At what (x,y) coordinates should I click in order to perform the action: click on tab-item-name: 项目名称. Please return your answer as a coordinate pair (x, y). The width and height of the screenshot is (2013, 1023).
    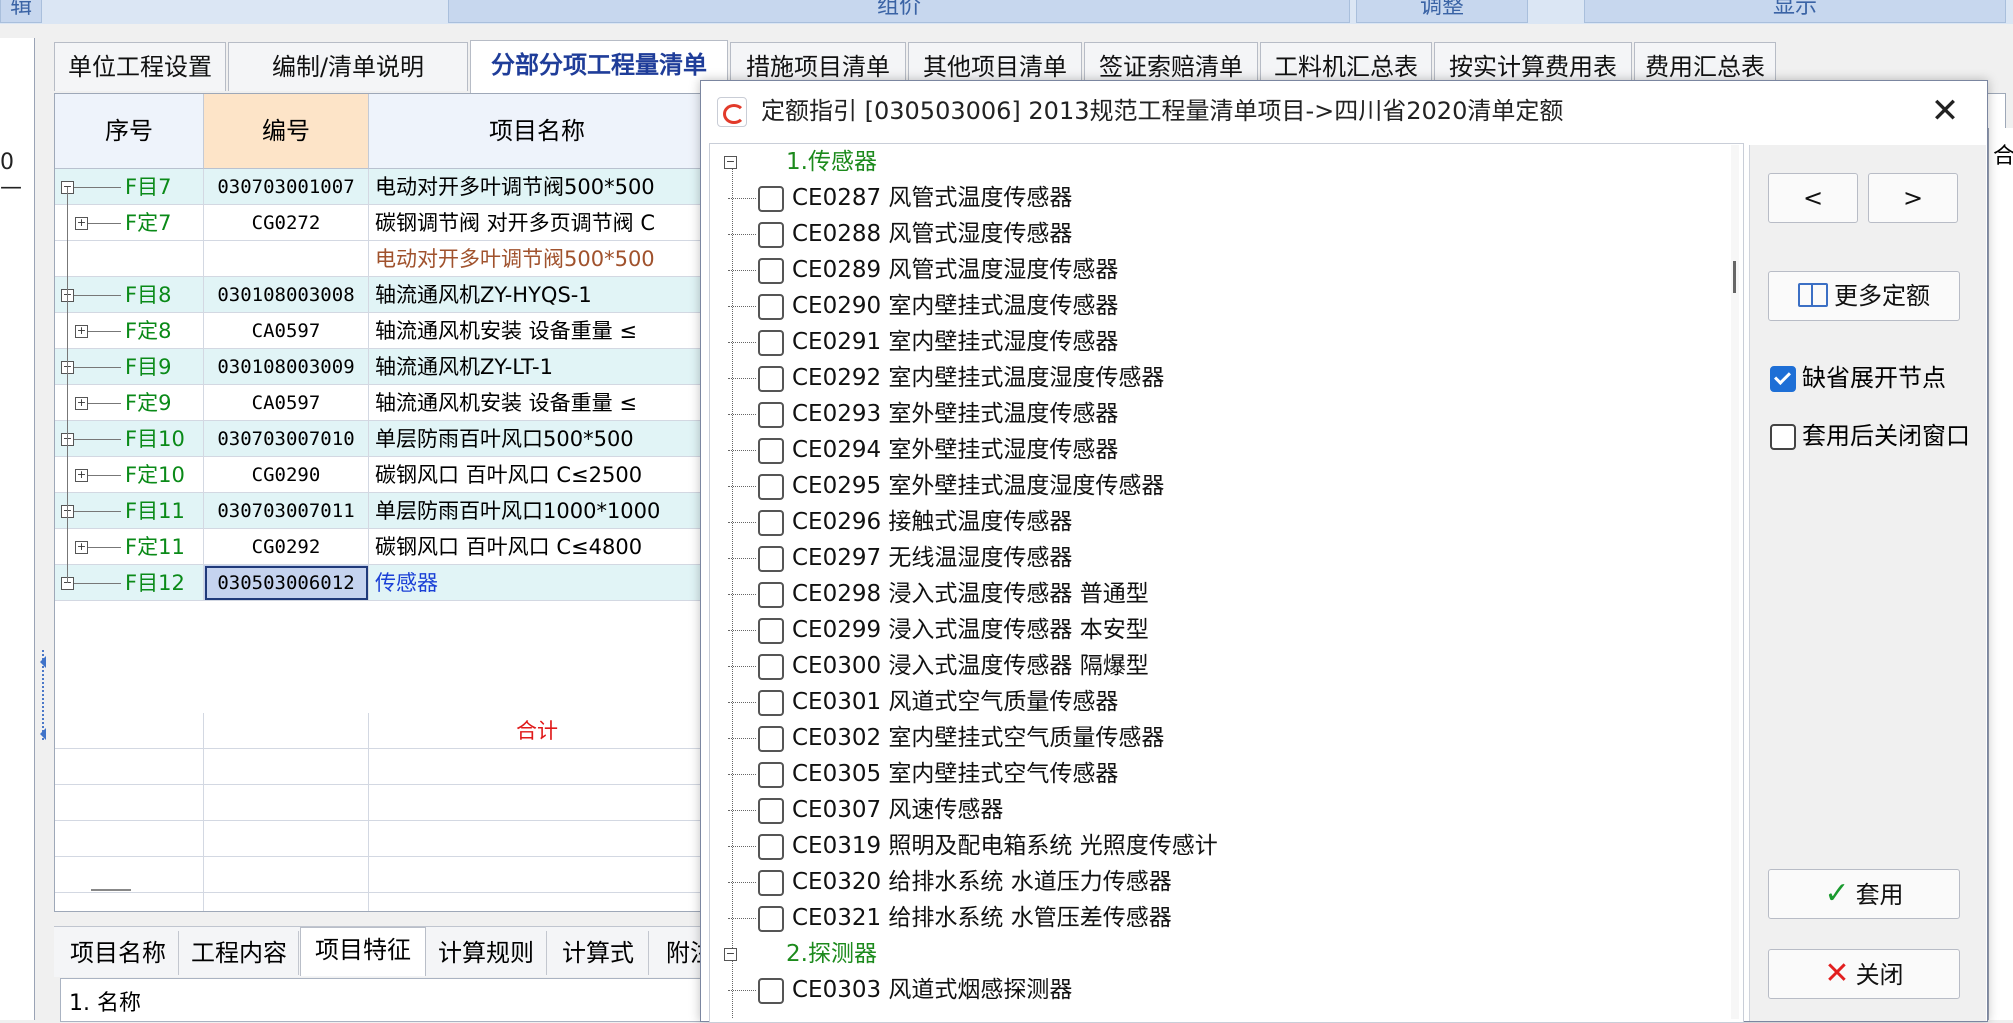
    Looking at the image, I should click on (118, 953).